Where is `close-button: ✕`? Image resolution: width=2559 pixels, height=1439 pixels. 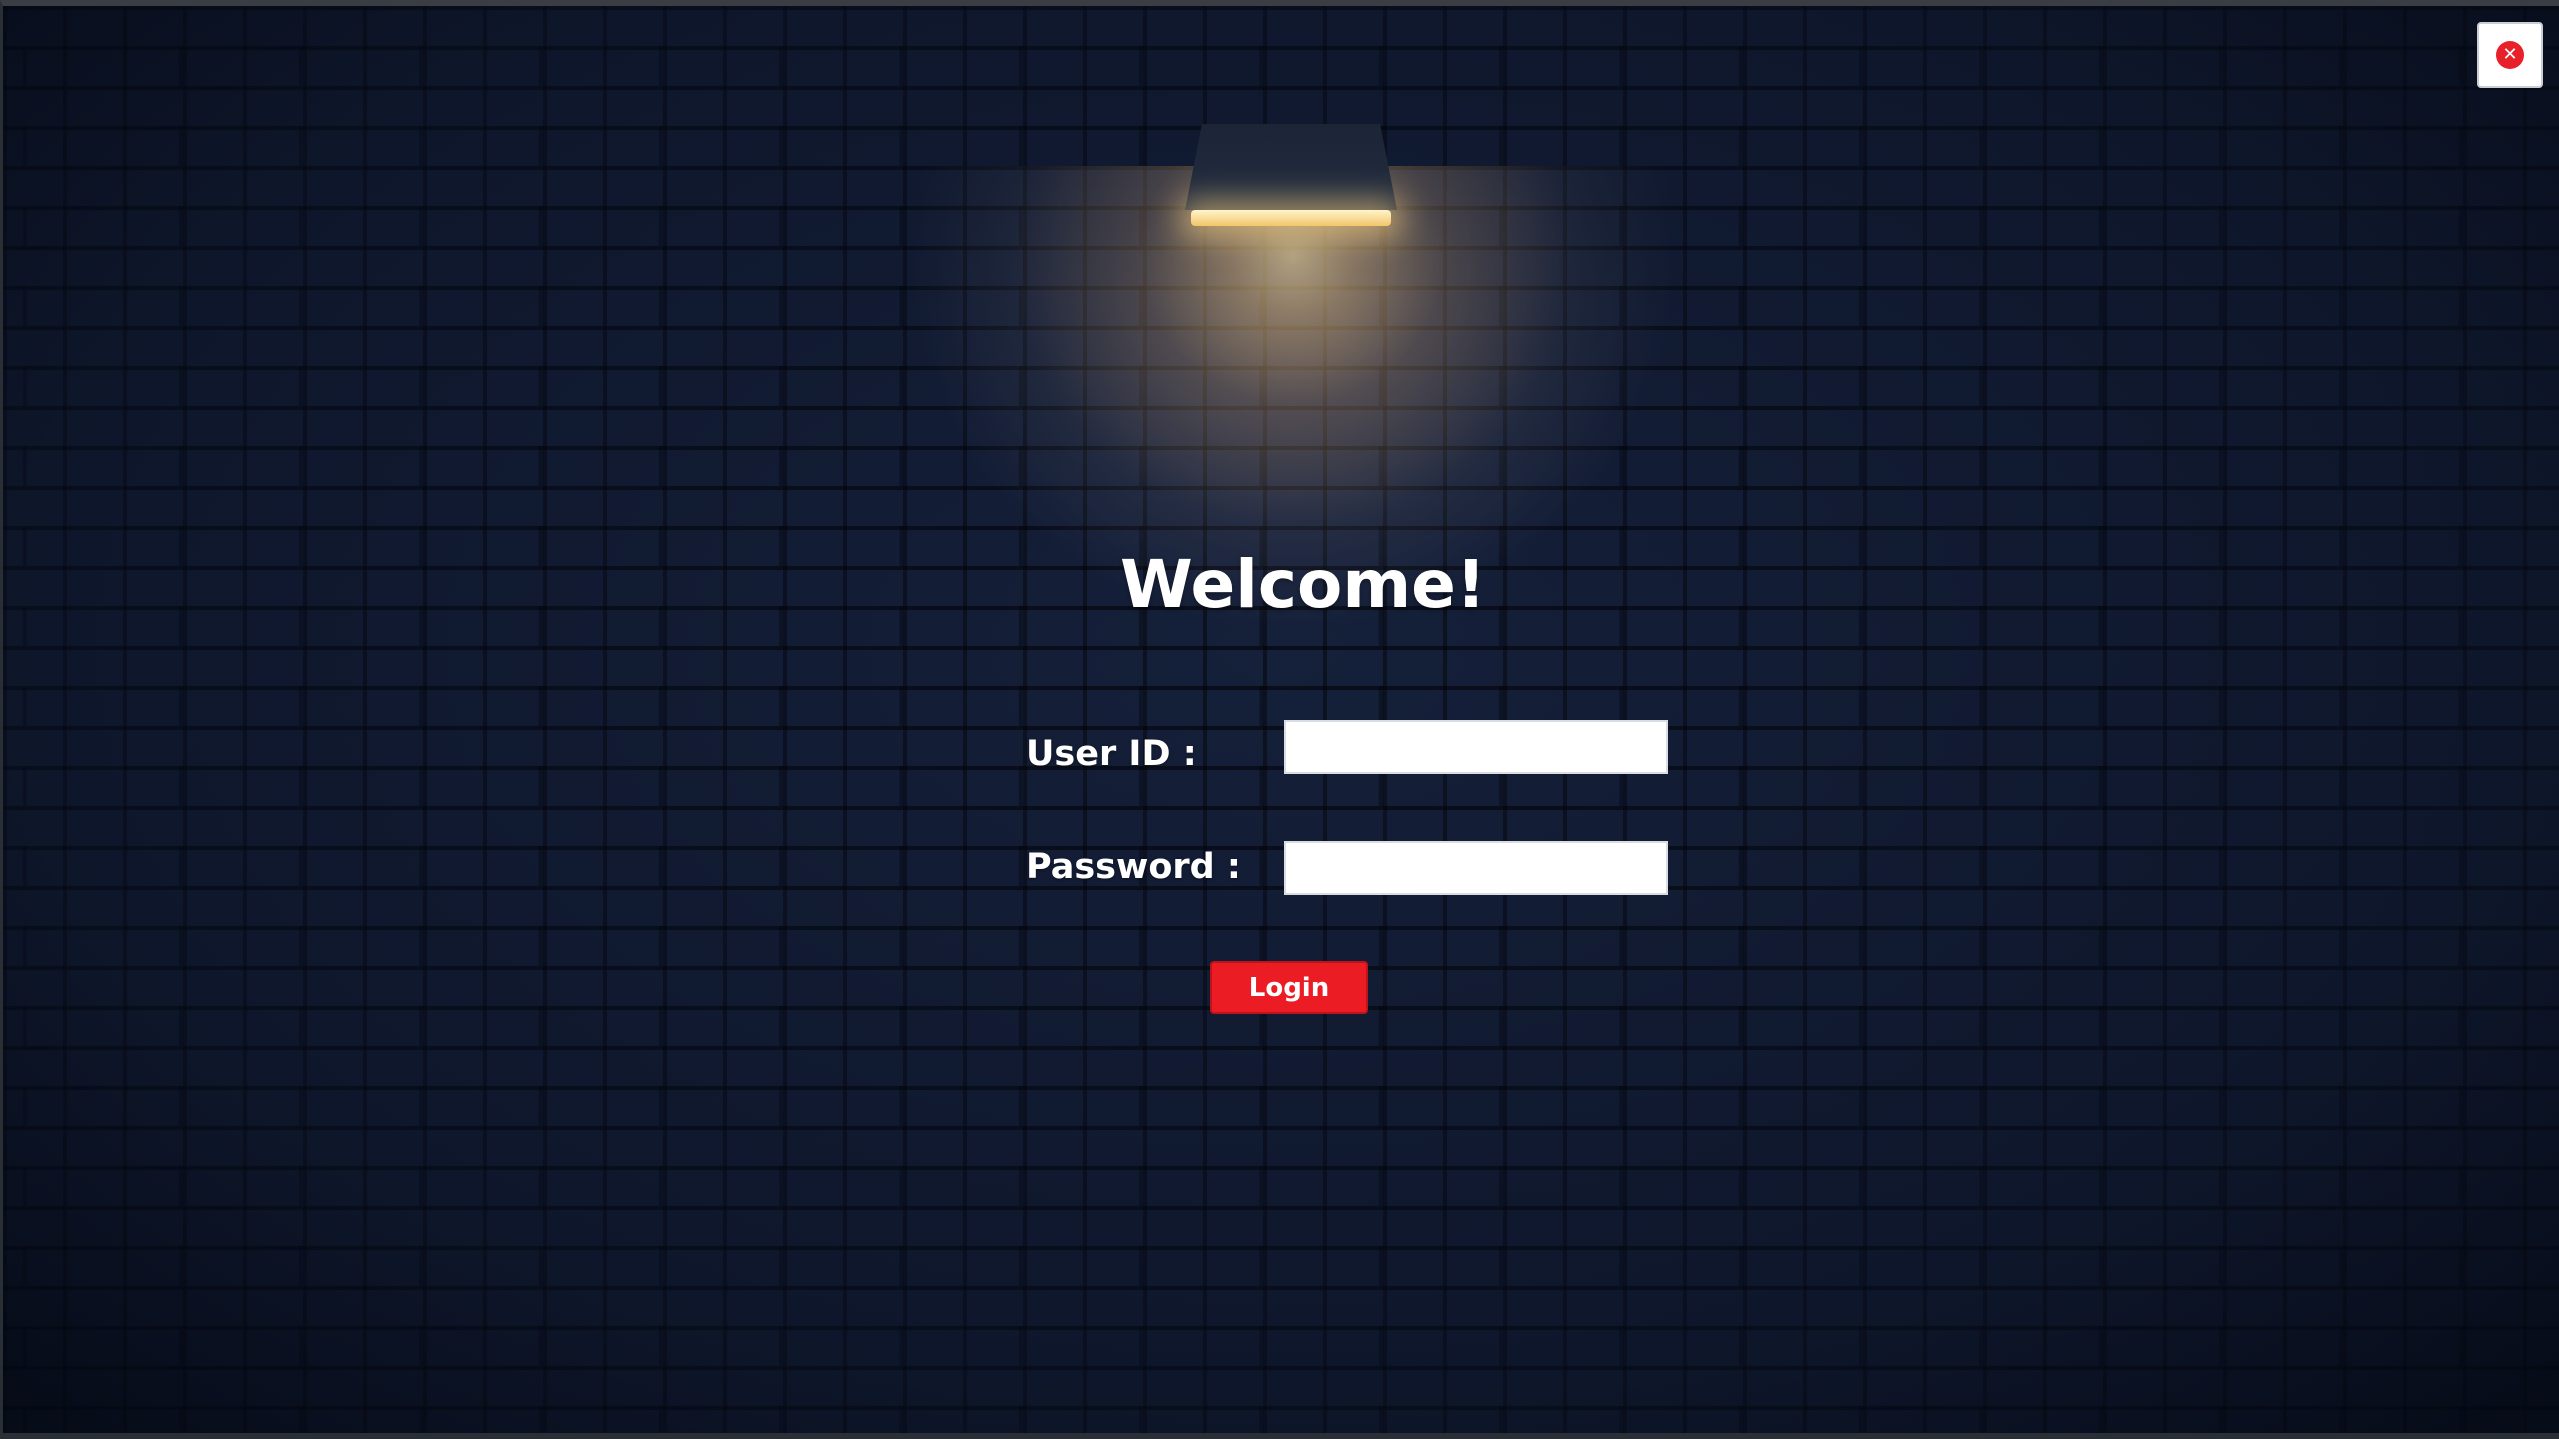 close-button: ✕ is located at coordinates (2510, 55).